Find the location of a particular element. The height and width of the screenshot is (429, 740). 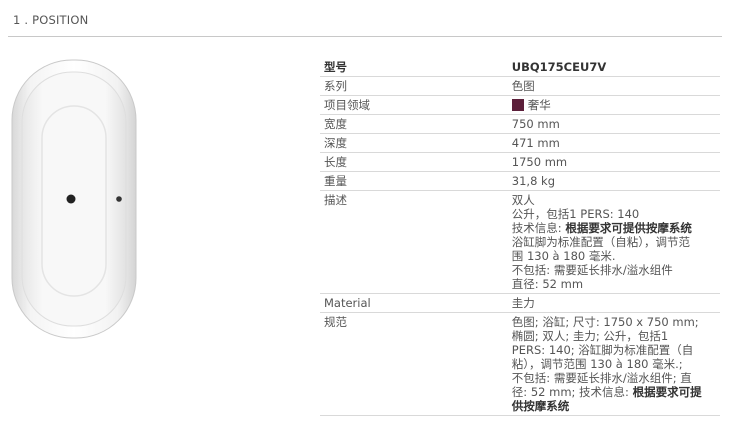

spec-value: UBQ175CEU7V is located at coordinates (613, 67).